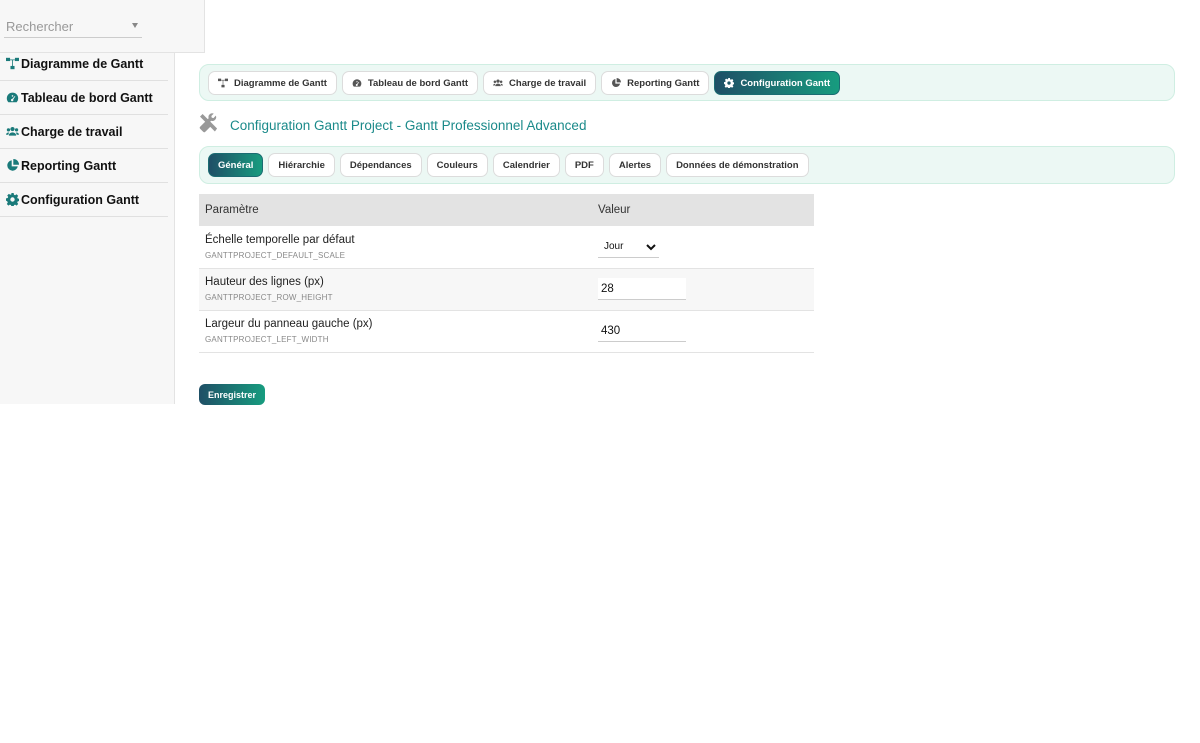  What do you see at coordinates (232, 394) in the screenshot?
I see `save-button: Enregistrer` at bounding box center [232, 394].